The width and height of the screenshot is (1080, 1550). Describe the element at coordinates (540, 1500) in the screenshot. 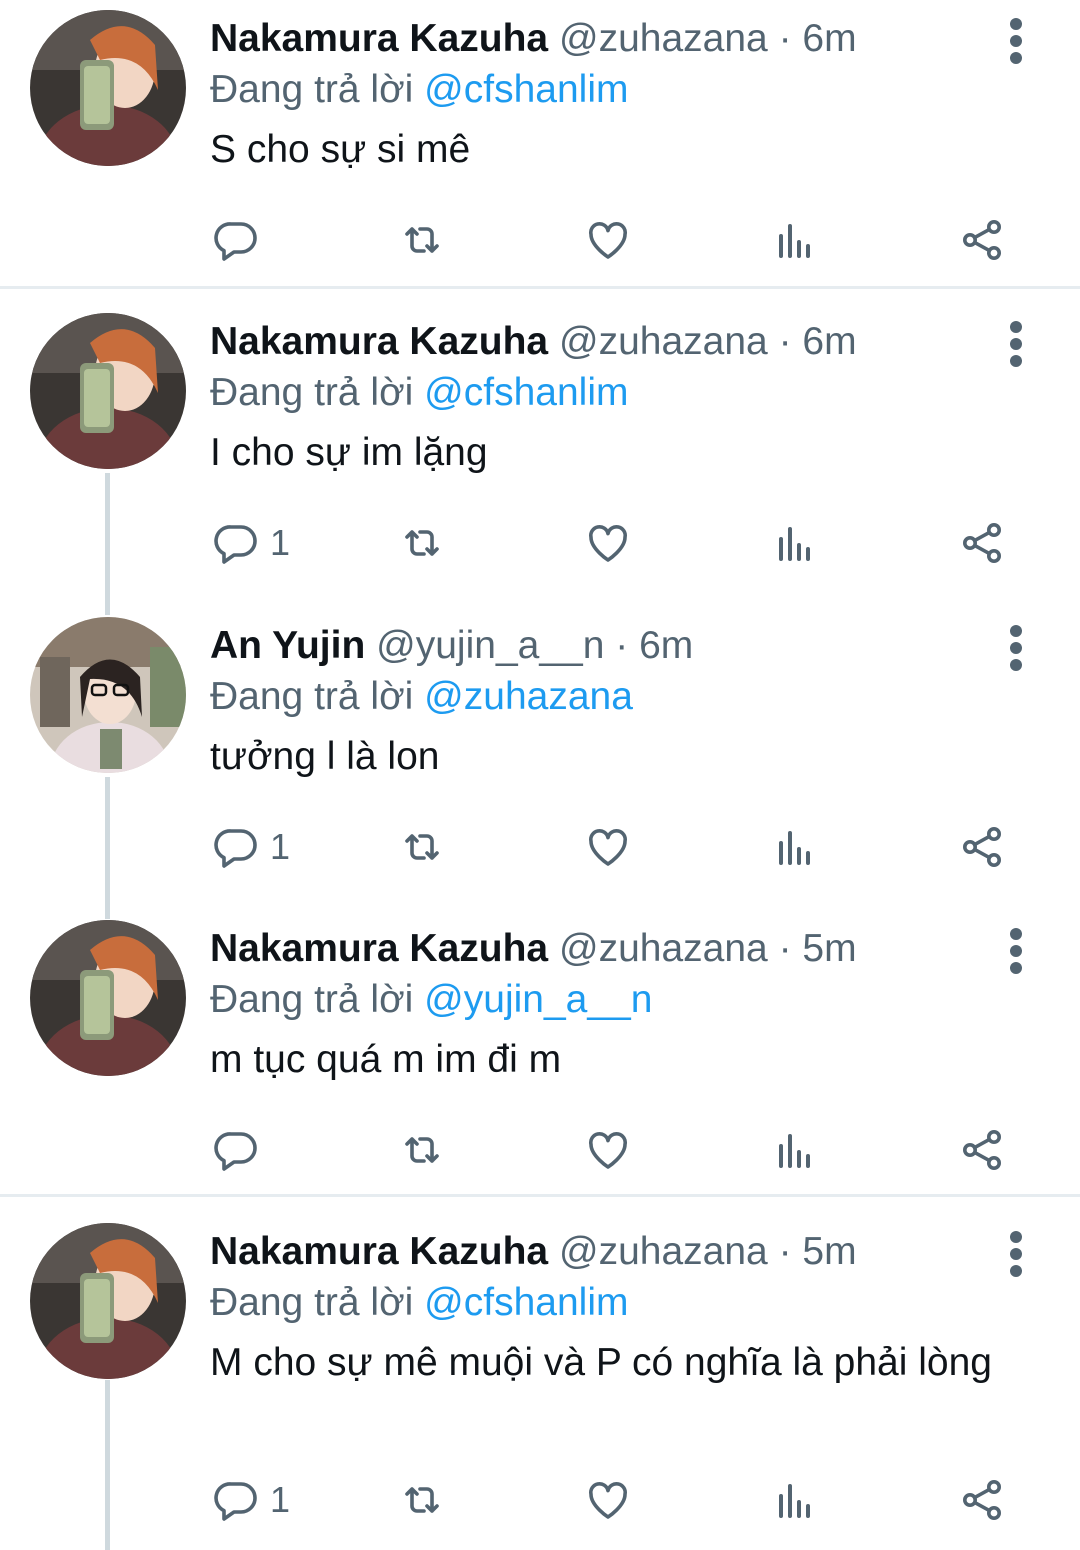

I see `action-bar: 1` at that location.